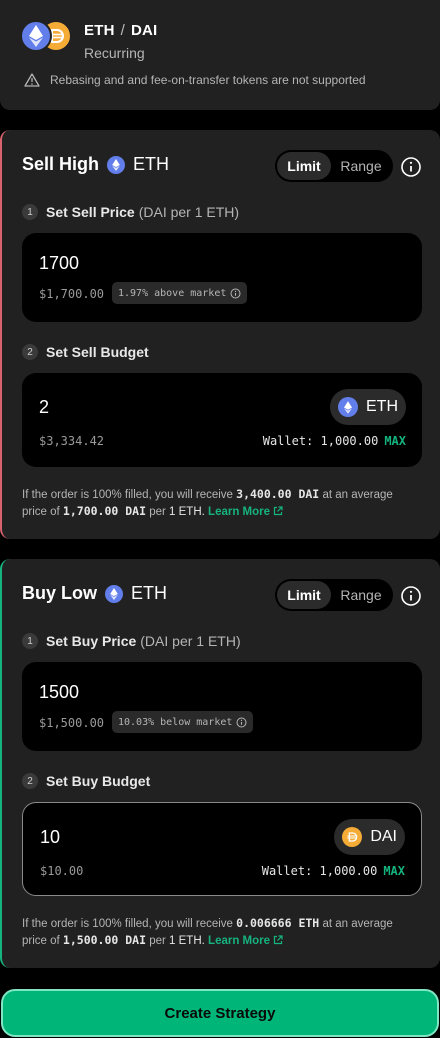  Describe the element at coordinates (382, 406) in the screenshot. I see `token-label: ETH` at that location.